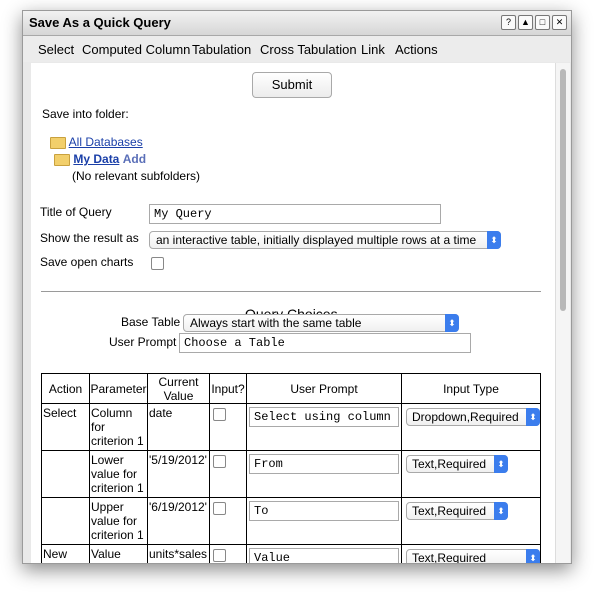 This screenshot has height=600, width=596. Describe the element at coordinates (178, 507) in the screenshot. I see `current-value-cell: '6/19/2012'` at that location.